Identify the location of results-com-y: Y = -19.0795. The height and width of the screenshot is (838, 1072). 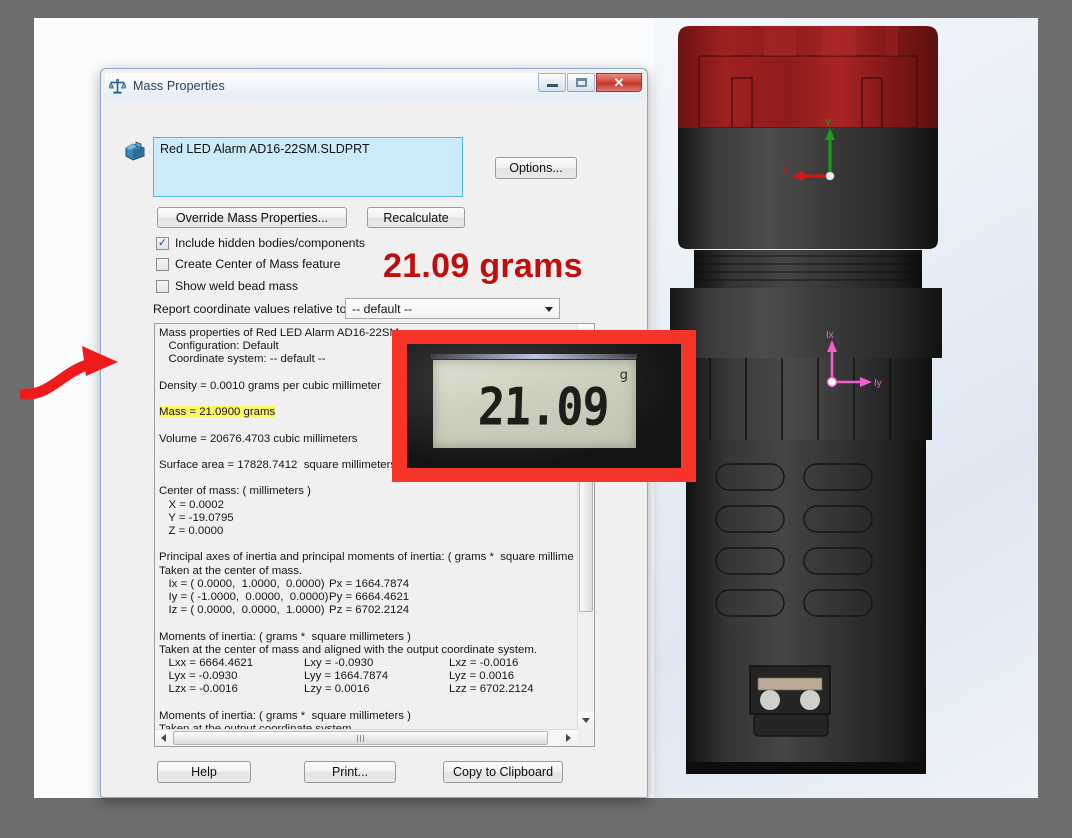
(196, 517).